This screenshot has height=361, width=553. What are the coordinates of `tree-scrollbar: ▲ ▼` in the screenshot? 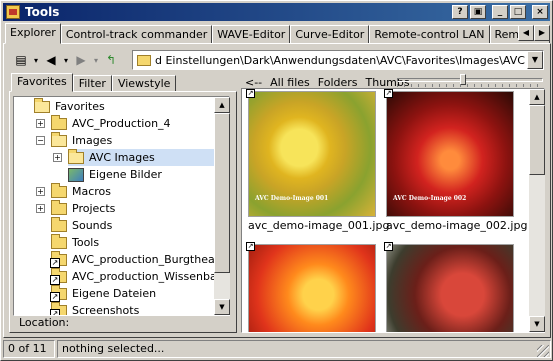 It's located at (222, 206).